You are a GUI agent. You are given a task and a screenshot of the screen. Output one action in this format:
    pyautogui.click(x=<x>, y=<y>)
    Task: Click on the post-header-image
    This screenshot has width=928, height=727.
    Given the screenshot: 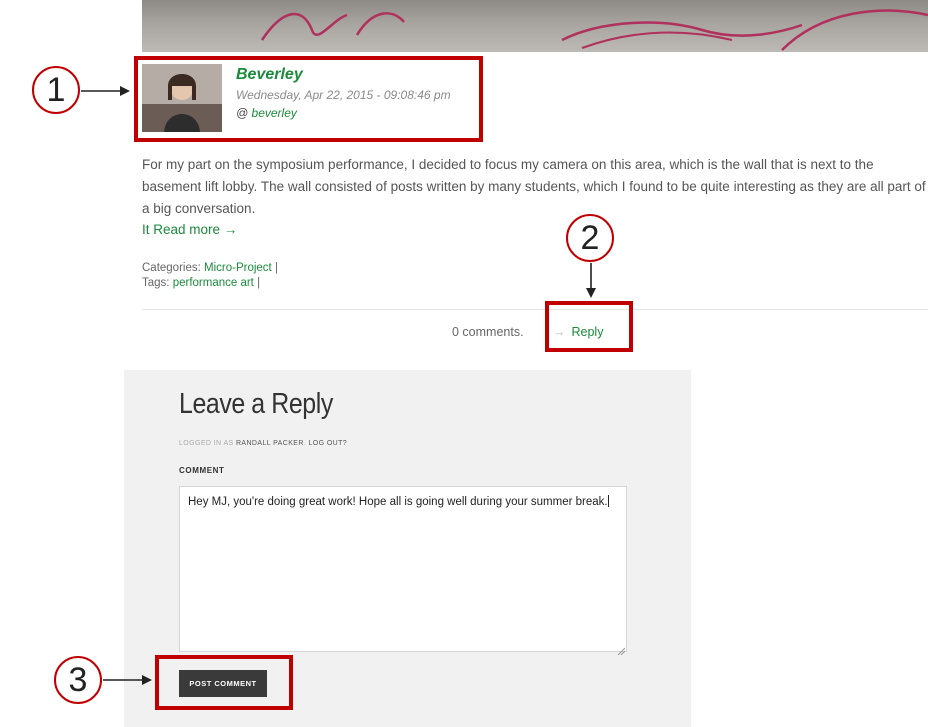 What is the action you would take?
    pyautogui.click(x=535, y=26)
    